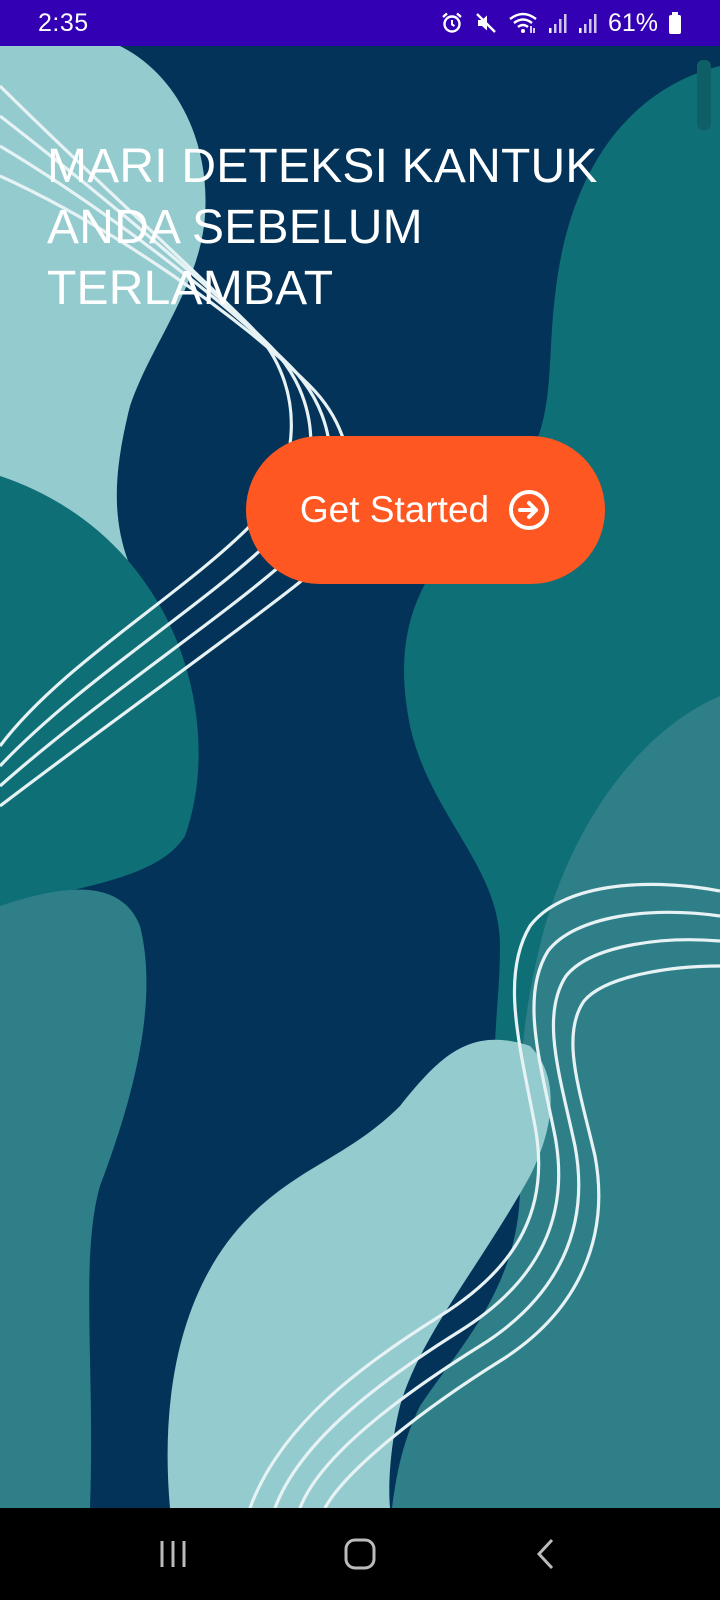 This screenshot has width=720, height=1600. Describe the element at coordinates (394, 509) in the screenshot. I see `get-started-label: Get Started` at that location.